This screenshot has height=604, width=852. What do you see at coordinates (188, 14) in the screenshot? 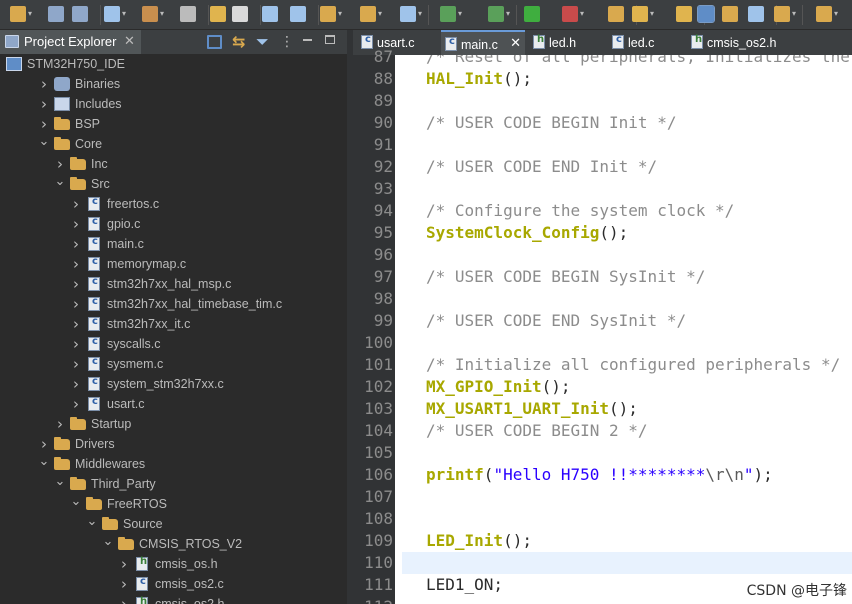
I see `wrench-icon` at bounding box center [188, 14].